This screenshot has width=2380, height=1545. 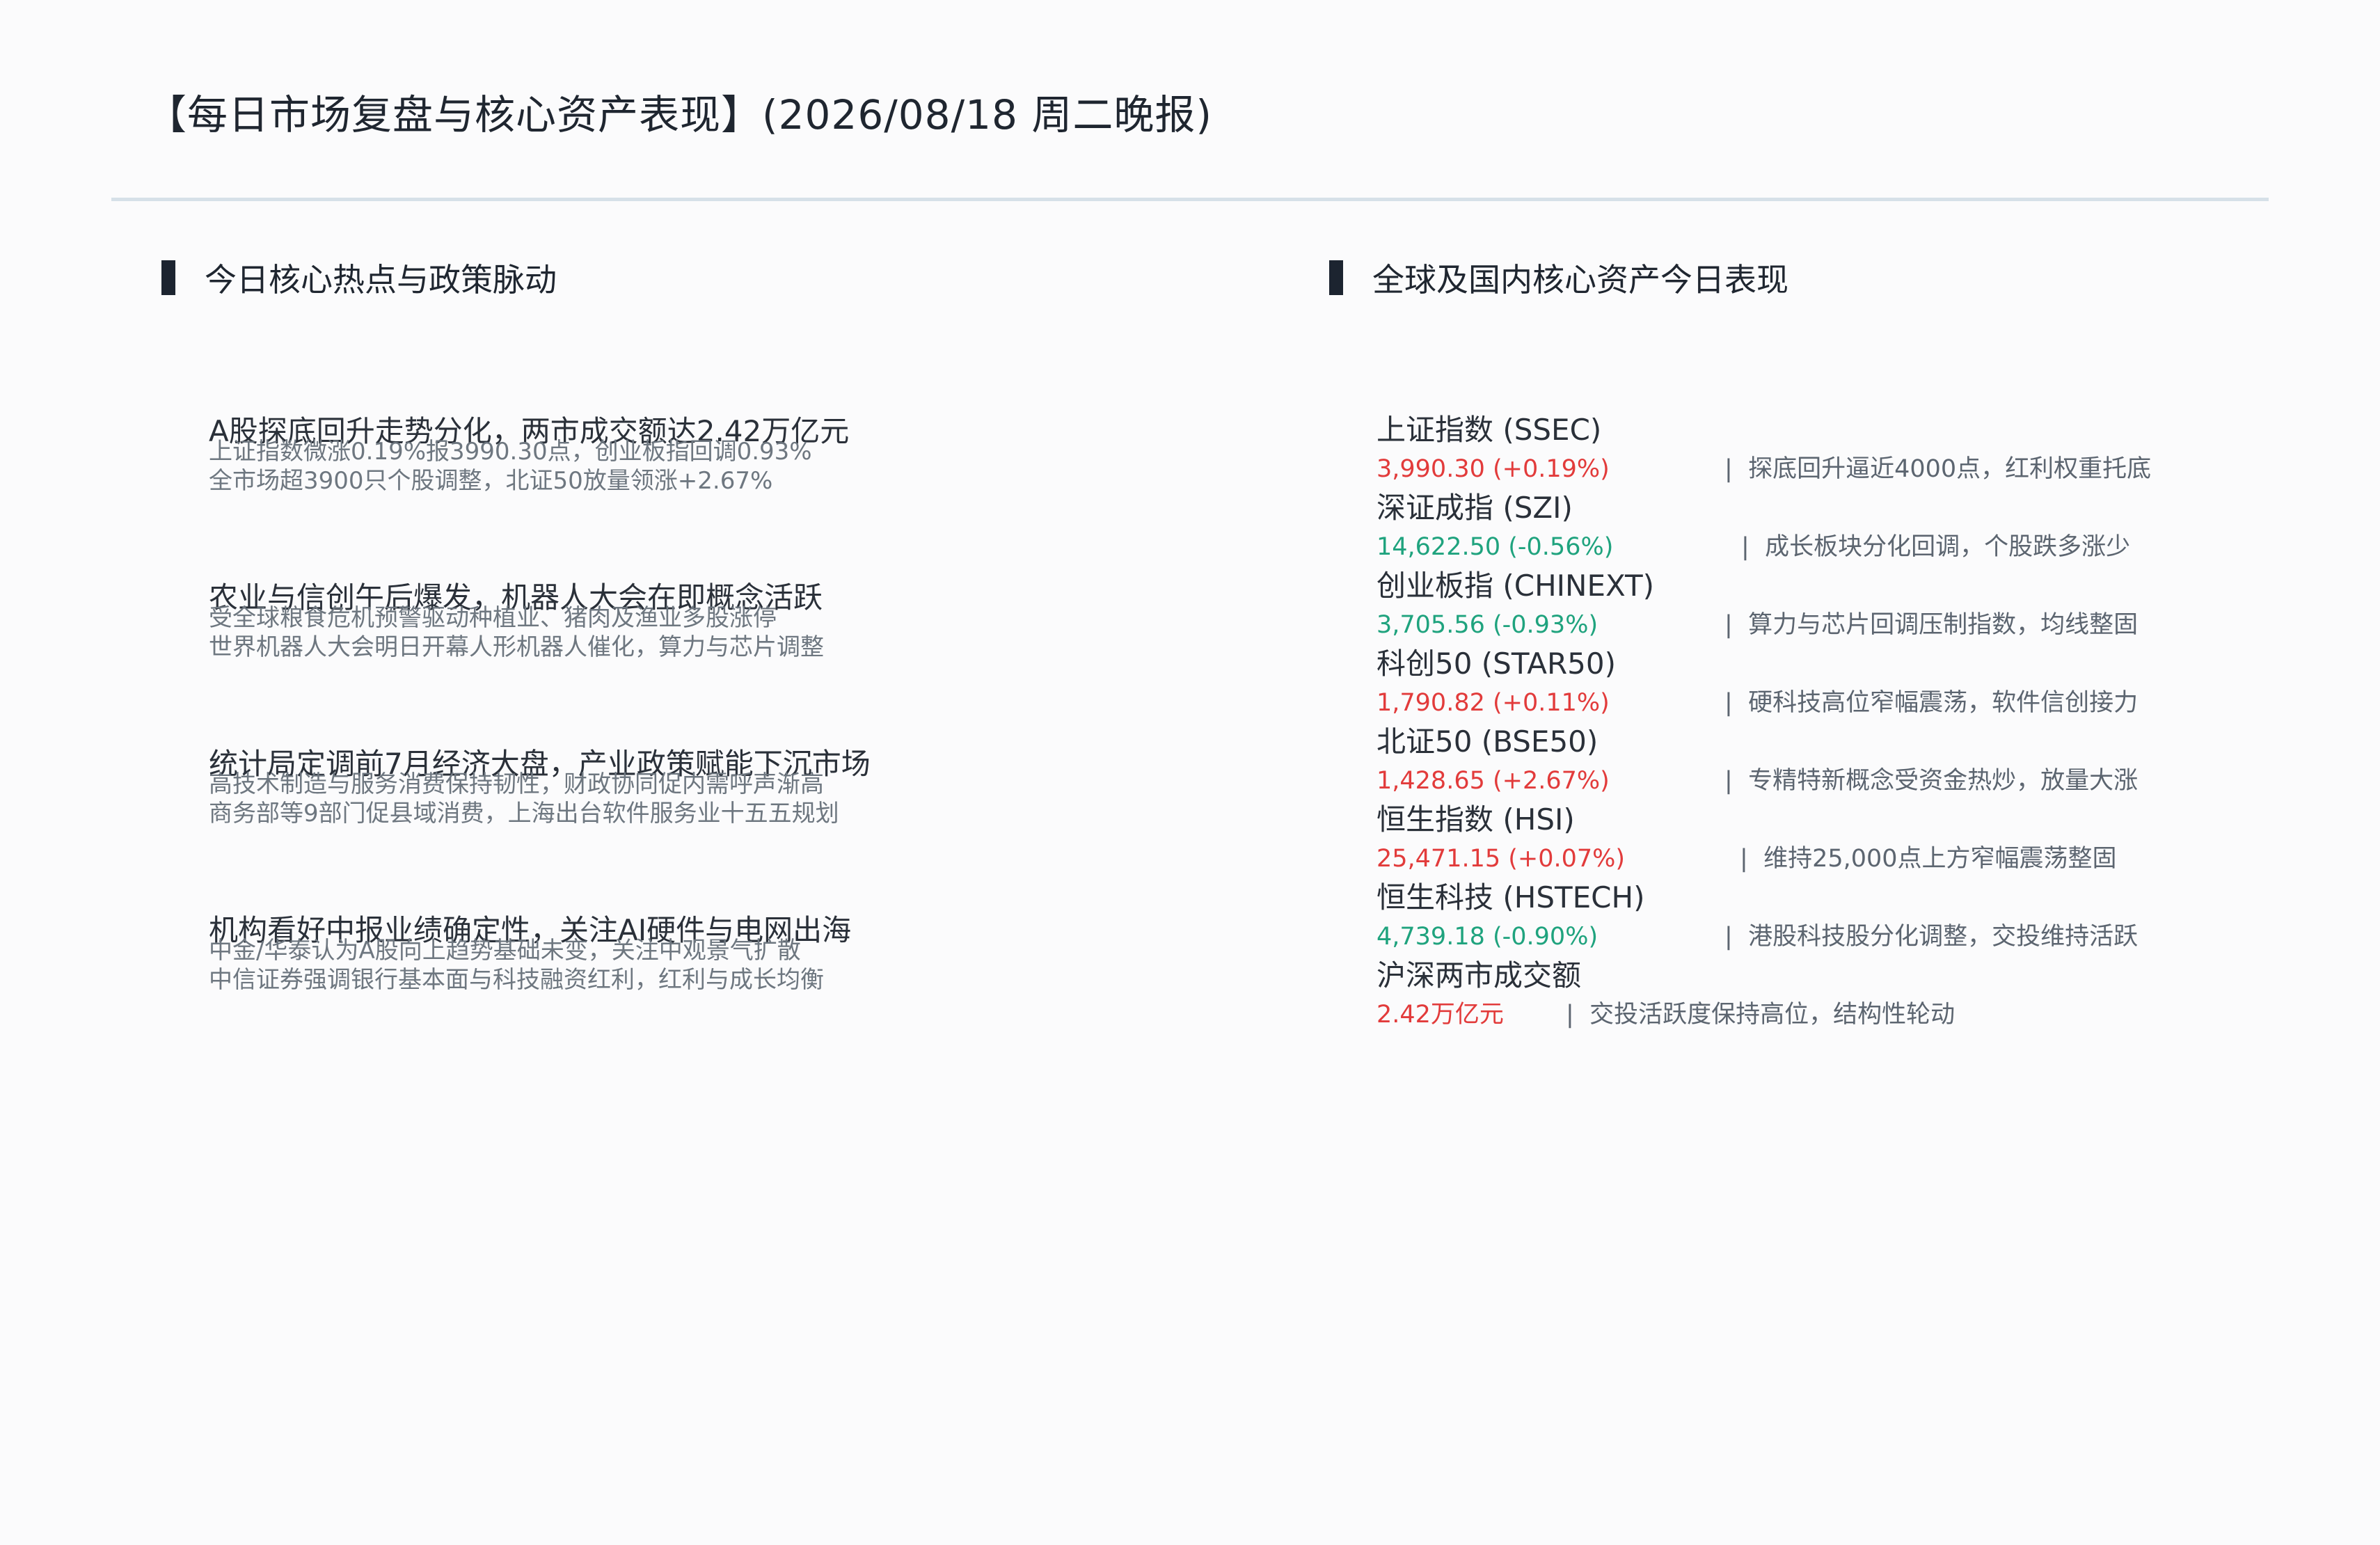 What do you see at coordinates (1501, 859) in the screenshot?
I see `asset-value: 25,471.15 (+0.07%)` at bounding box center [1501, 859].